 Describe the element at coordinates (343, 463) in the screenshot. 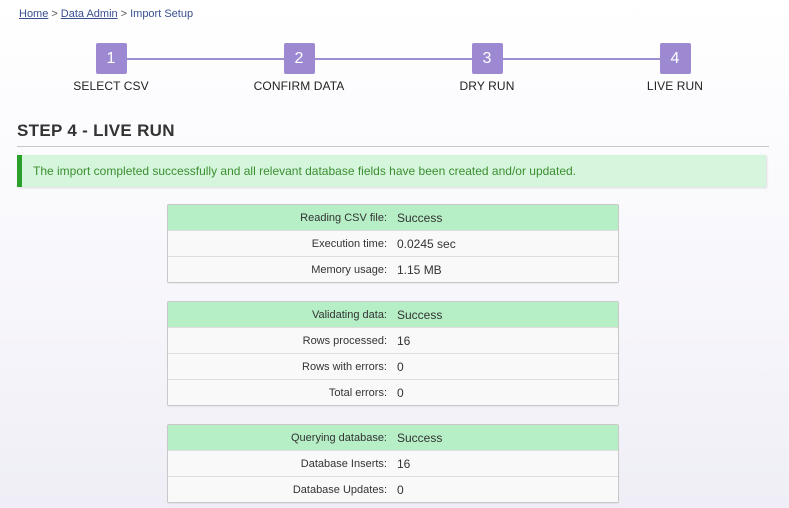

I see `row-label: Database Inserts:` at that location.